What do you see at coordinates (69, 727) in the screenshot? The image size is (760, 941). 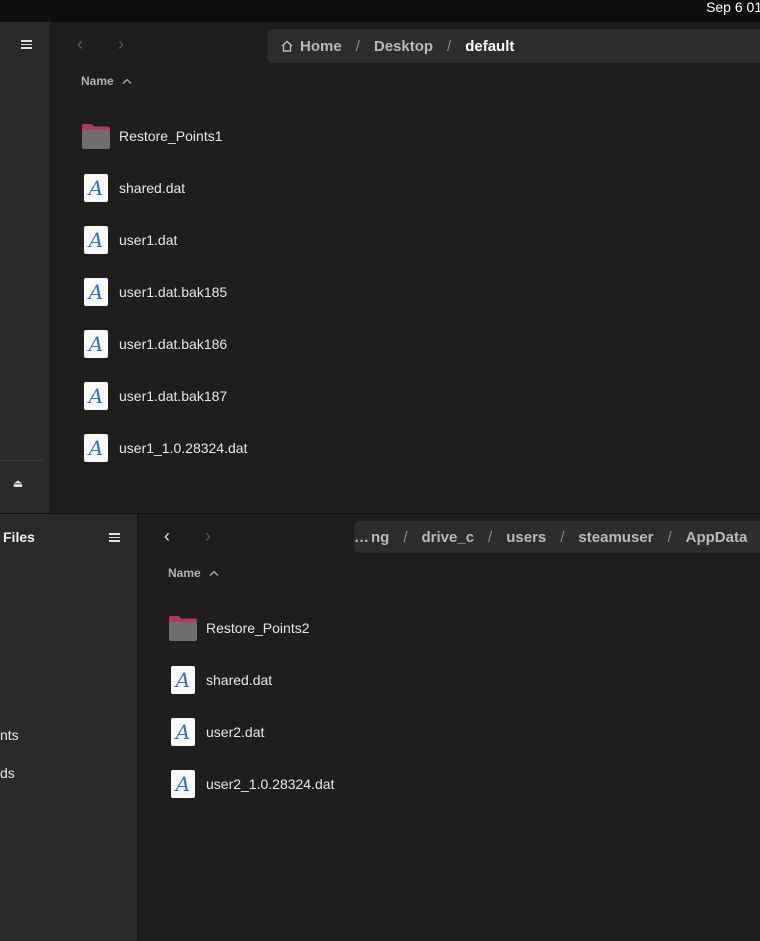 I see `sidebar: Files nts ds` at bounding box center [69, 727].